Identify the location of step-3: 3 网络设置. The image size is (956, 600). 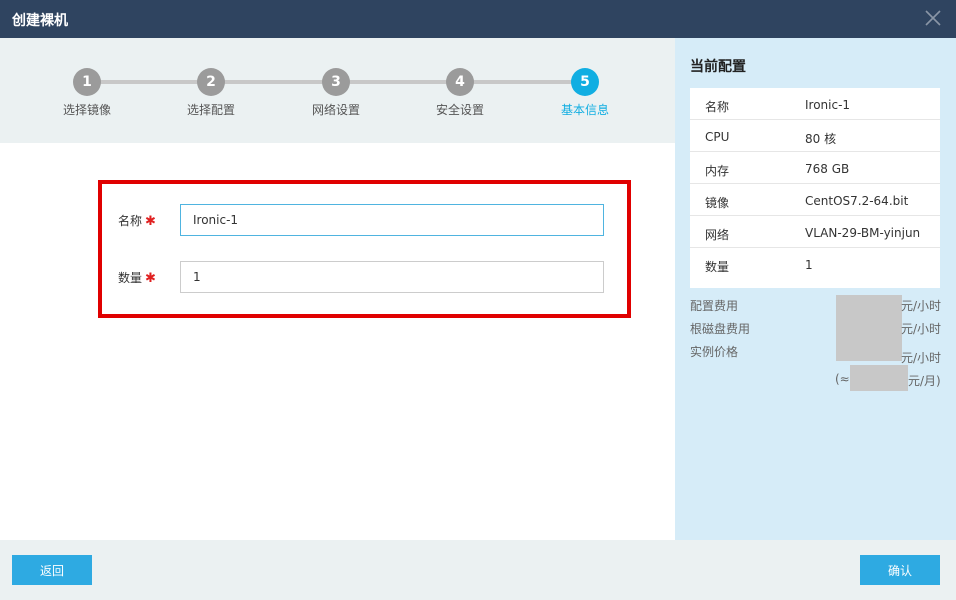
(336, 93).